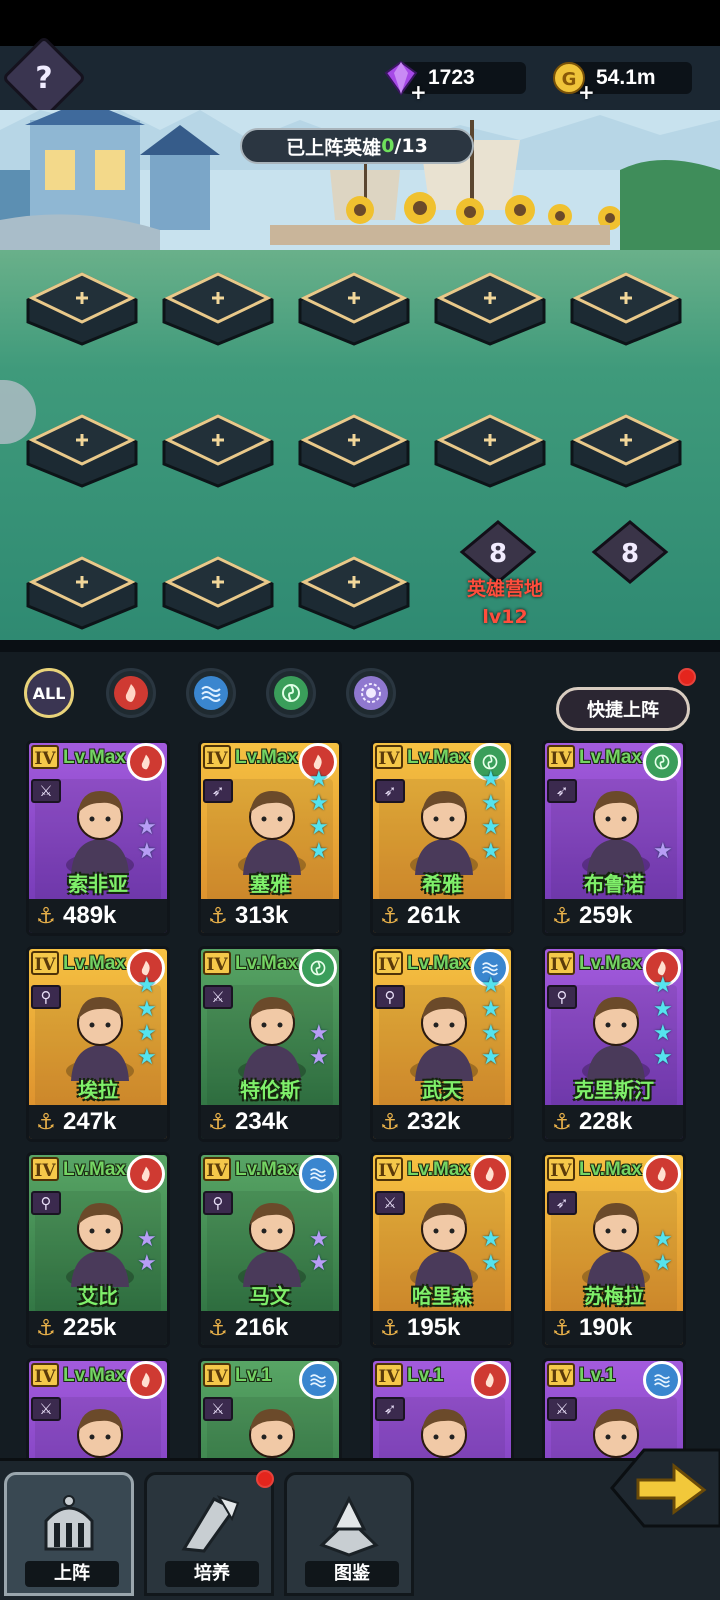 This screenshot has height=1600, width=720. What do you see at coordinates (606, 1327) in the screenshot?
I see `hero-power: 190k` at bounding box center [606, 1327].